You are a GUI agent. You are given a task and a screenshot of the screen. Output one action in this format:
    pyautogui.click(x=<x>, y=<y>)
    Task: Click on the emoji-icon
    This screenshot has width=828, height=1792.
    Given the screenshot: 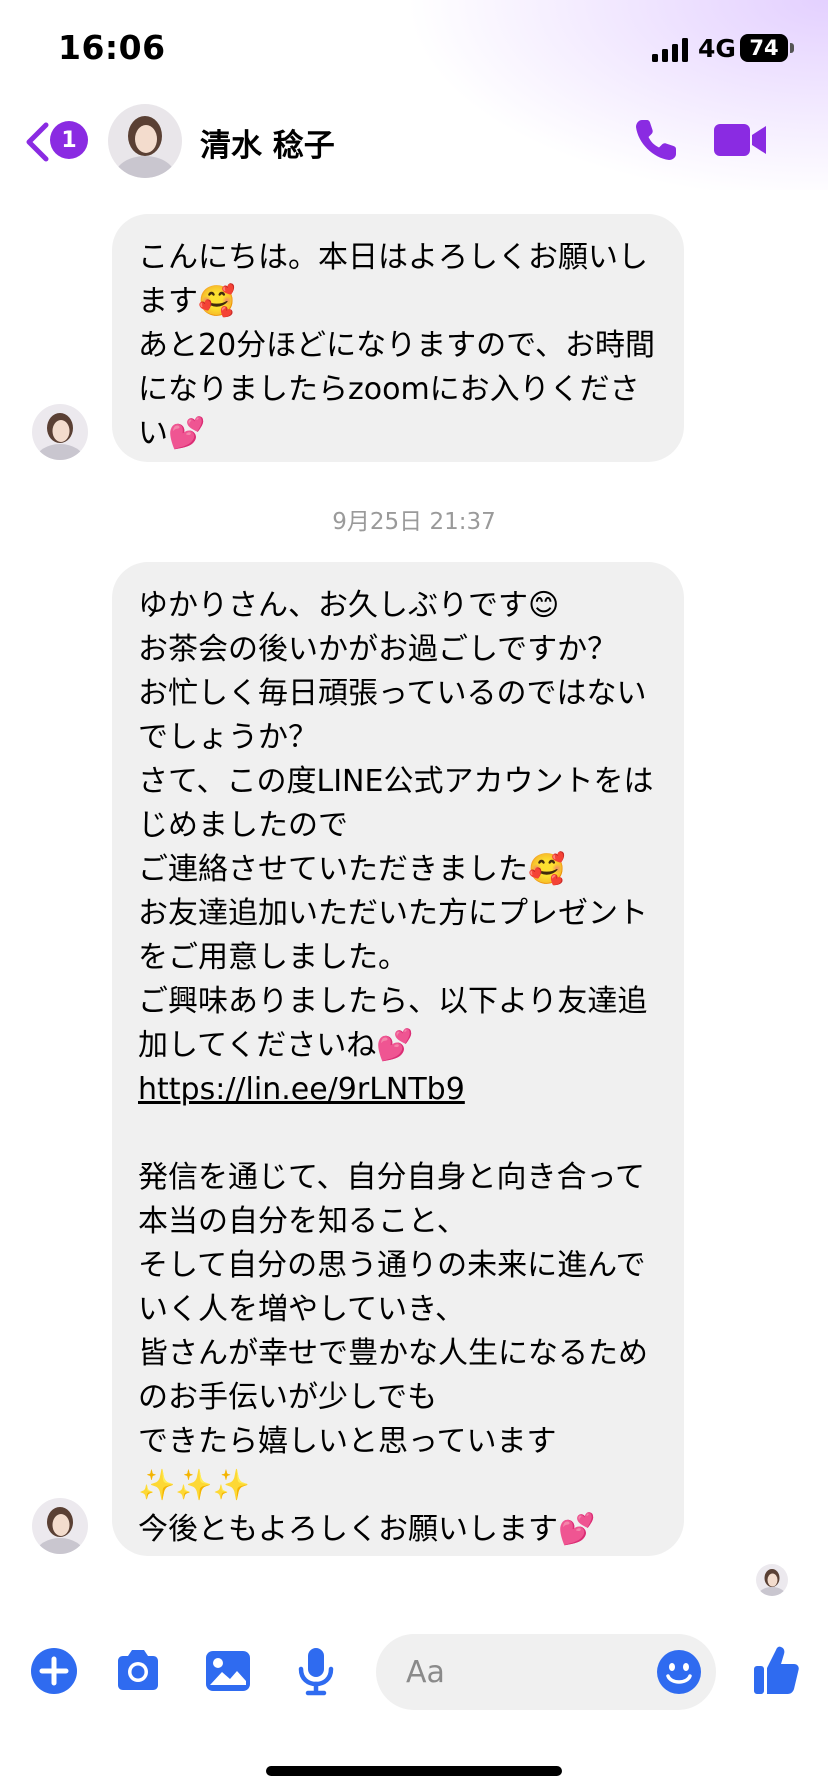 What is the action you would take?
    pyautogui.click(x=679, y=1672)
    